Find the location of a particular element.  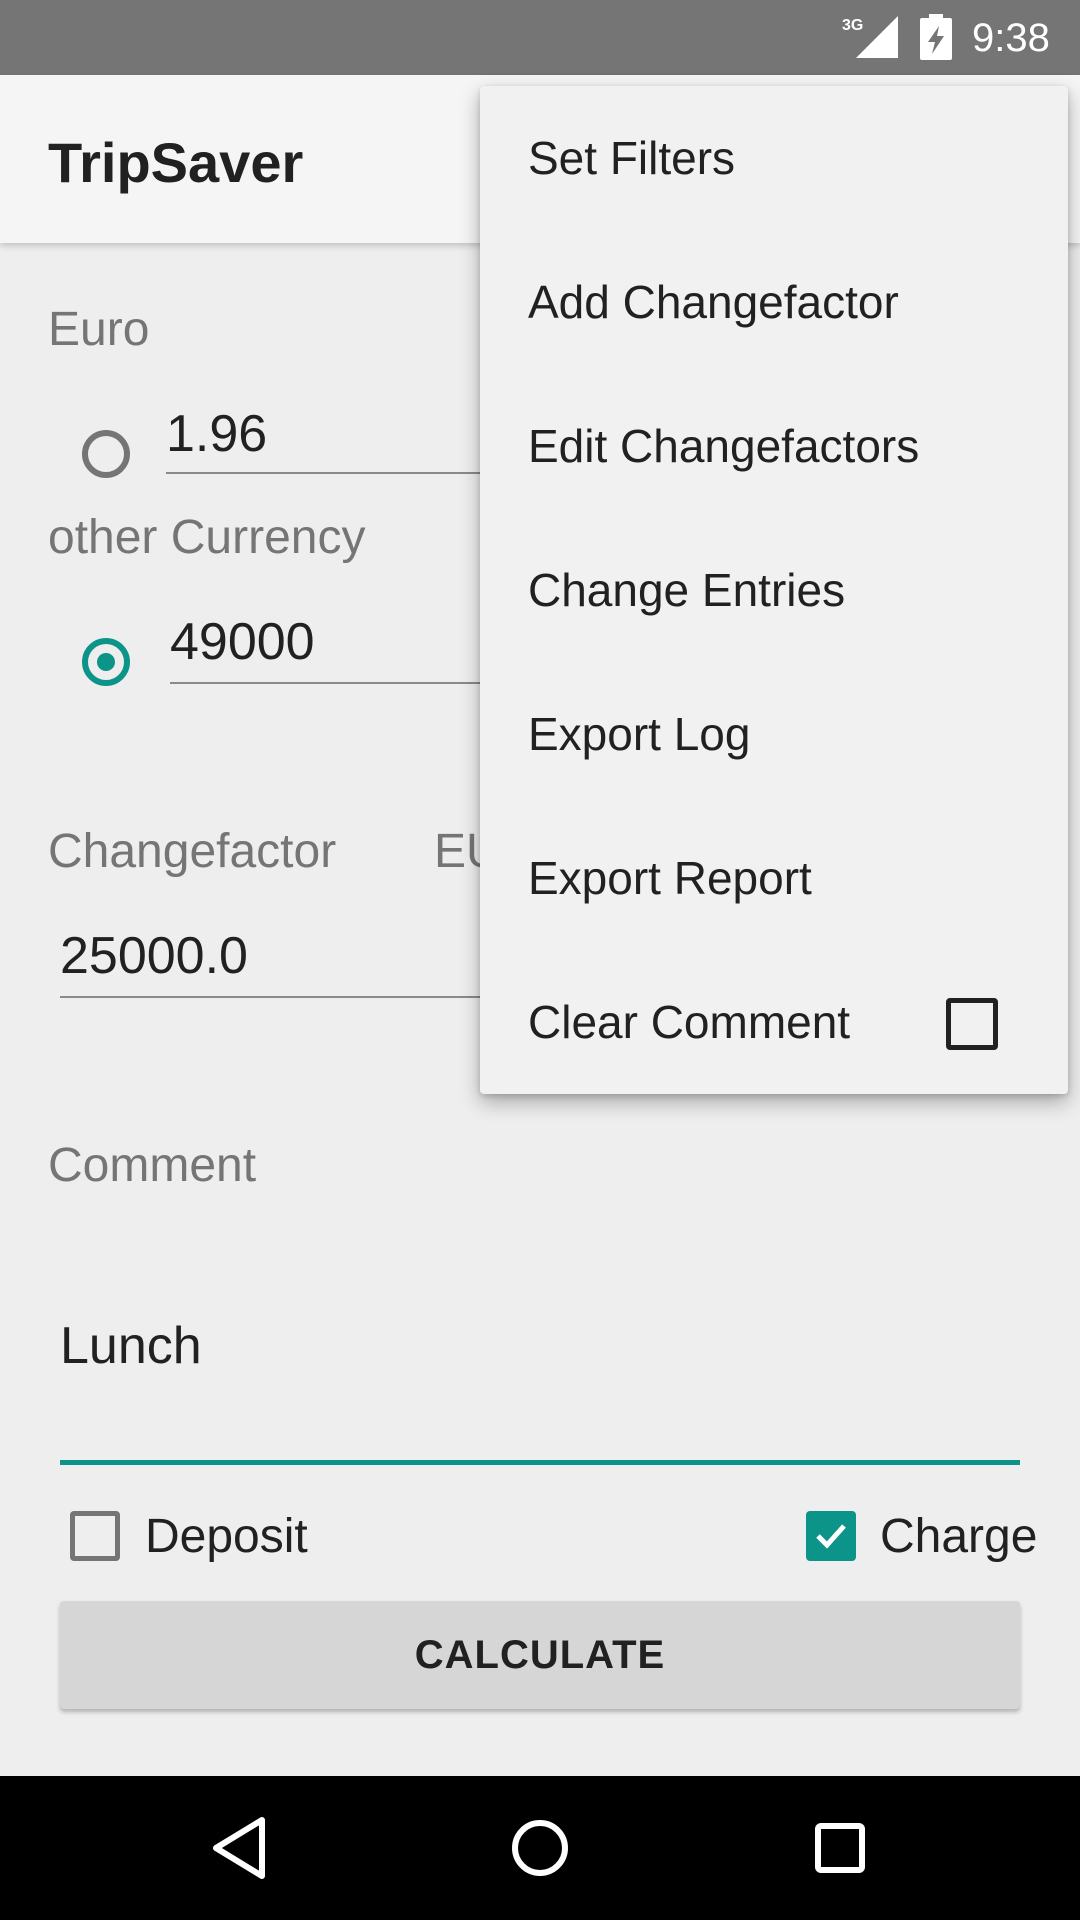

comment-input-underline is located at coordinates (540, 1462).